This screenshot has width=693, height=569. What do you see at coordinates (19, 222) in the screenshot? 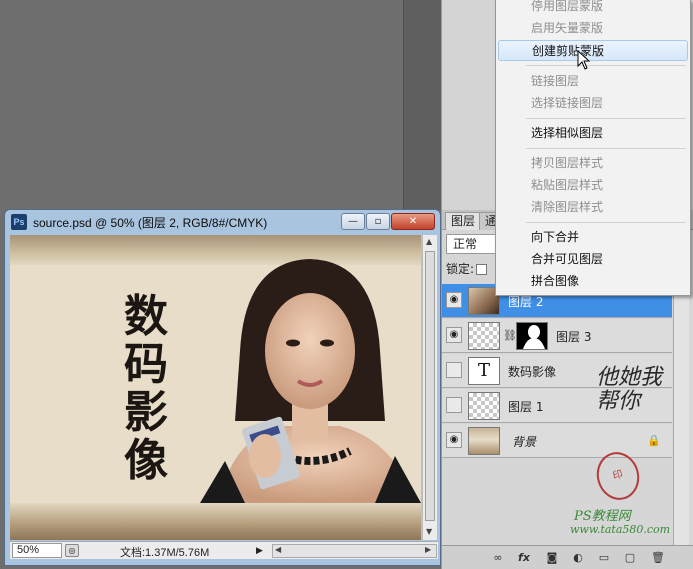
I see `photoshop-logo-icon: Ps` at bounding box center [19, 222].